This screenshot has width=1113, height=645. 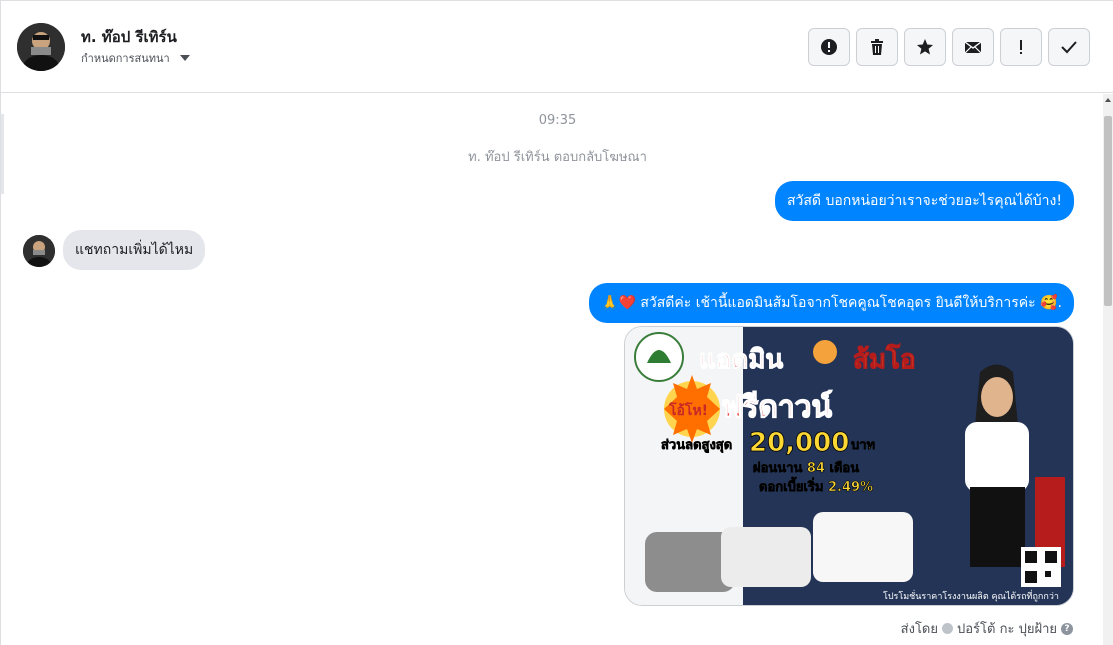 I want to click on scroll-up-arrow-icon, so click(x=1108, y=100).